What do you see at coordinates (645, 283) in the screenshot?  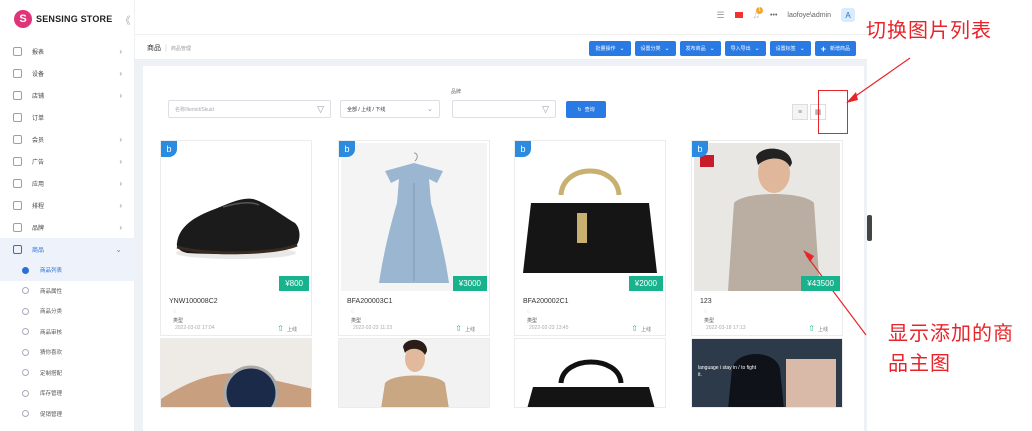 I see `price-tag: ¥2000` at bounding box center [645, 283].